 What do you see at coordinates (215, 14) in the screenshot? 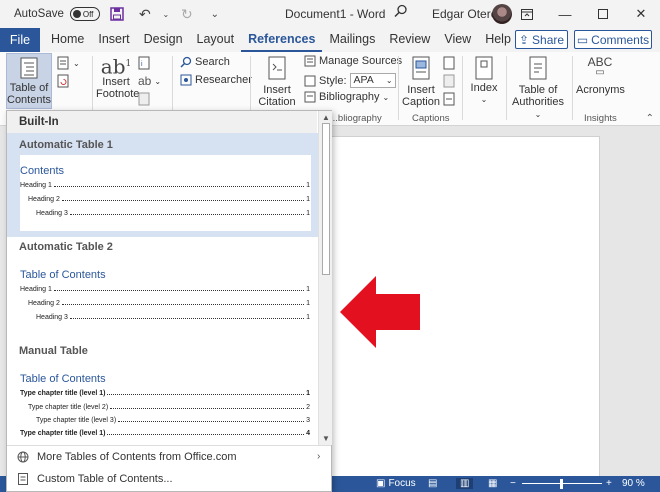
I see `customize-toolbar-icon: ⌄` at bounding box center [215, 14].